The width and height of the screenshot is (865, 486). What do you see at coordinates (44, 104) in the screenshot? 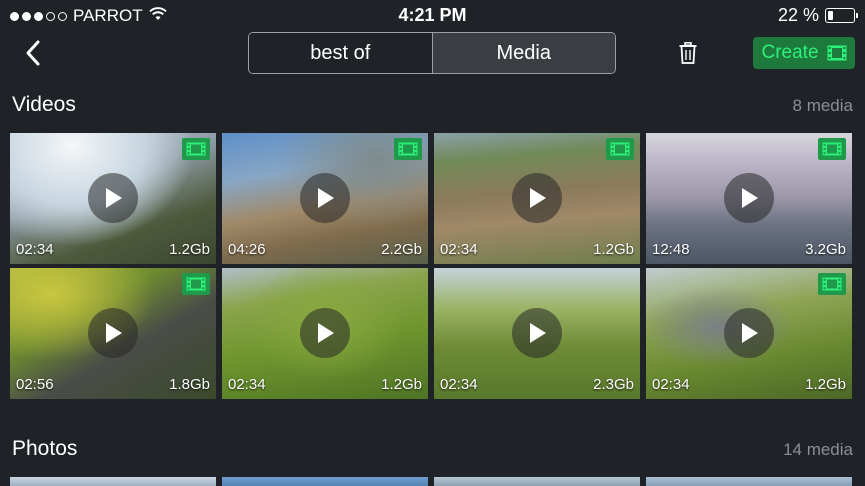
I see `videos-title: Videos` at bounding box center [44, 104].